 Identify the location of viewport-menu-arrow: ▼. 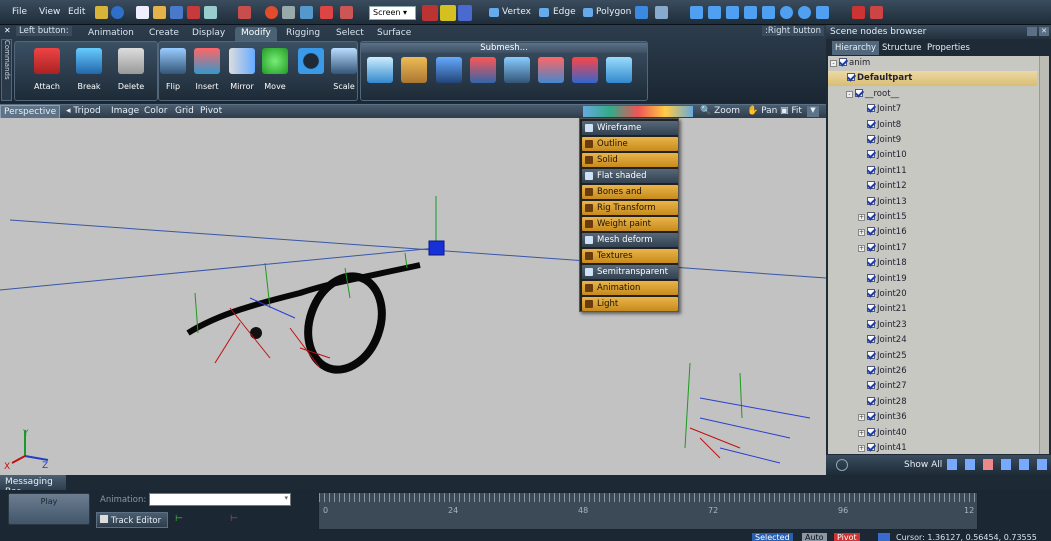
(813, 111).